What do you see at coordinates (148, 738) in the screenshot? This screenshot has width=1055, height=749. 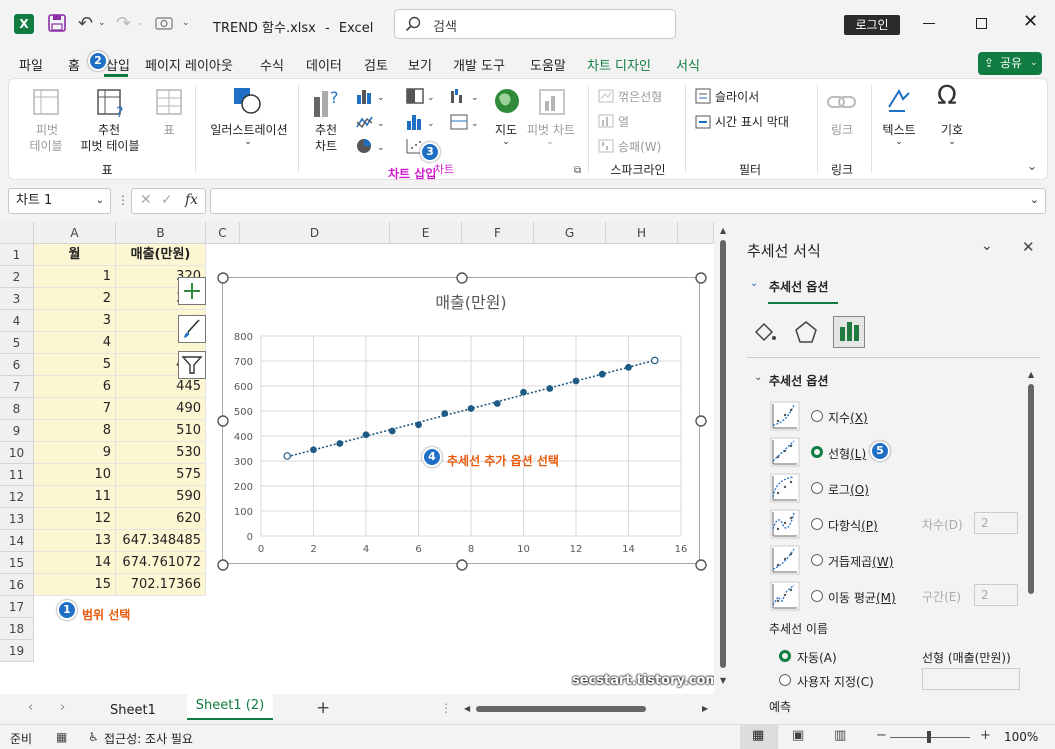 I see `accessibility-status: 접근성: 조사 필요` at bounding box center [148, 738].